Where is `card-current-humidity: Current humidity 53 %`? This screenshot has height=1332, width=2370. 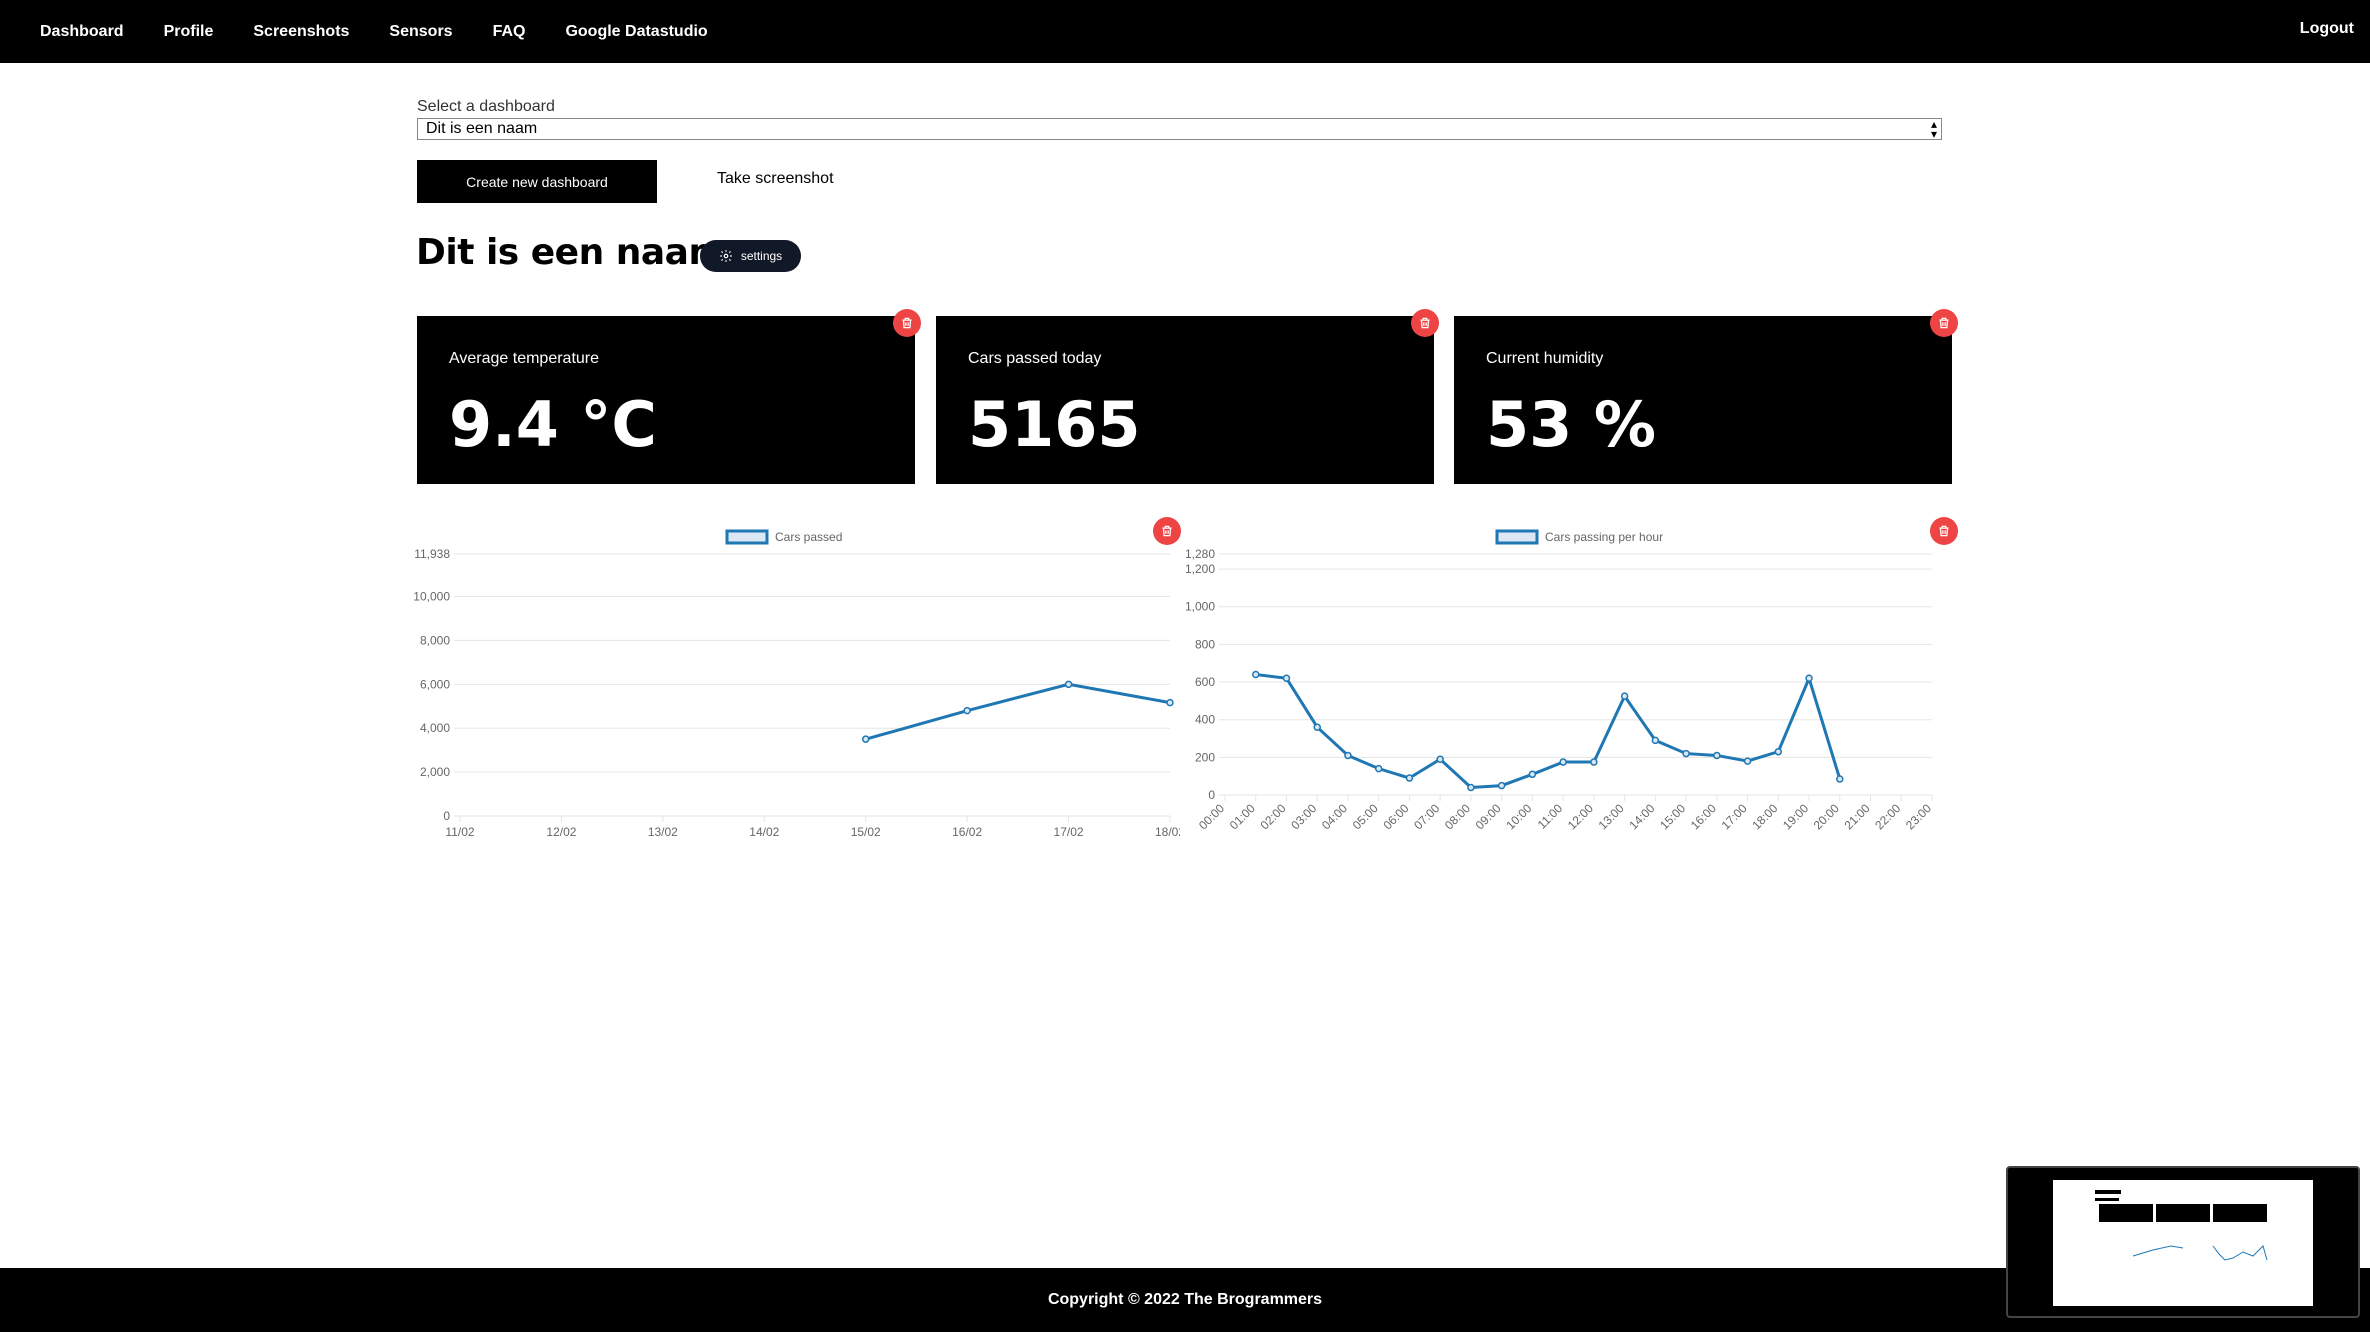 card-current-humidity: Current humidity 53 % is located at coordinates (1703, 400).